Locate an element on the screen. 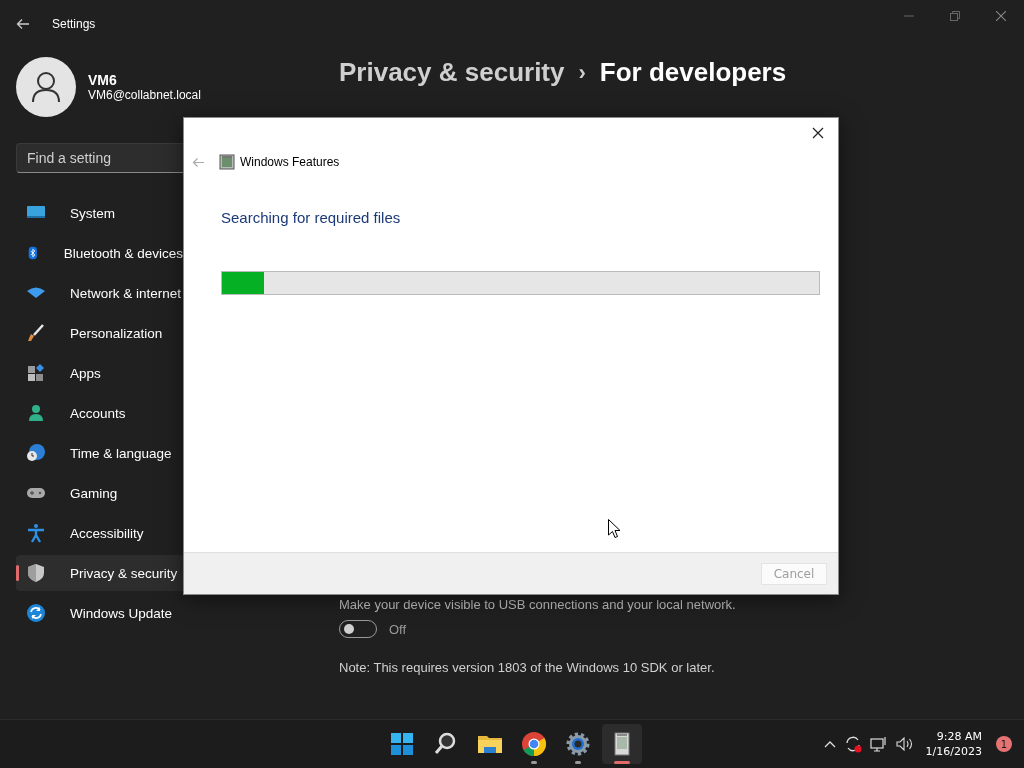 This screenshot has width=1024, height=768. window-title: Settings is located at coordinates (74, 24).